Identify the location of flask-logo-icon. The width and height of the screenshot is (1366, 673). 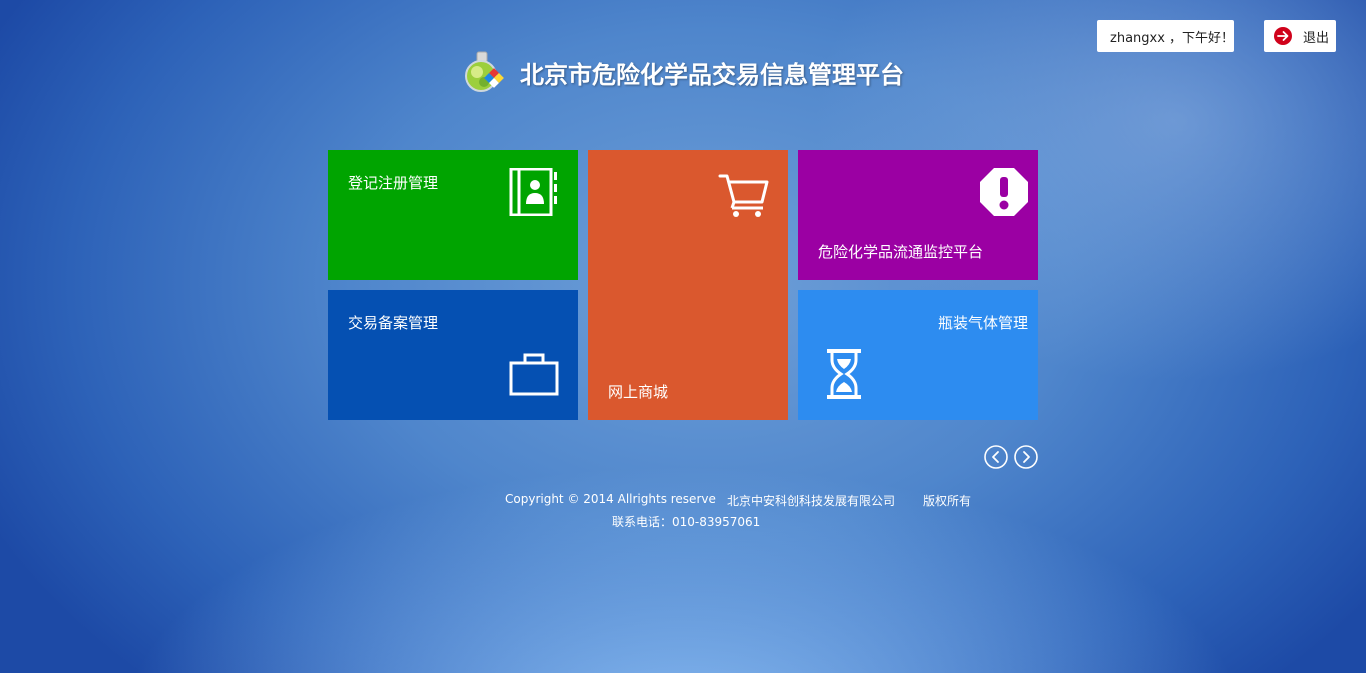
(484, 71).